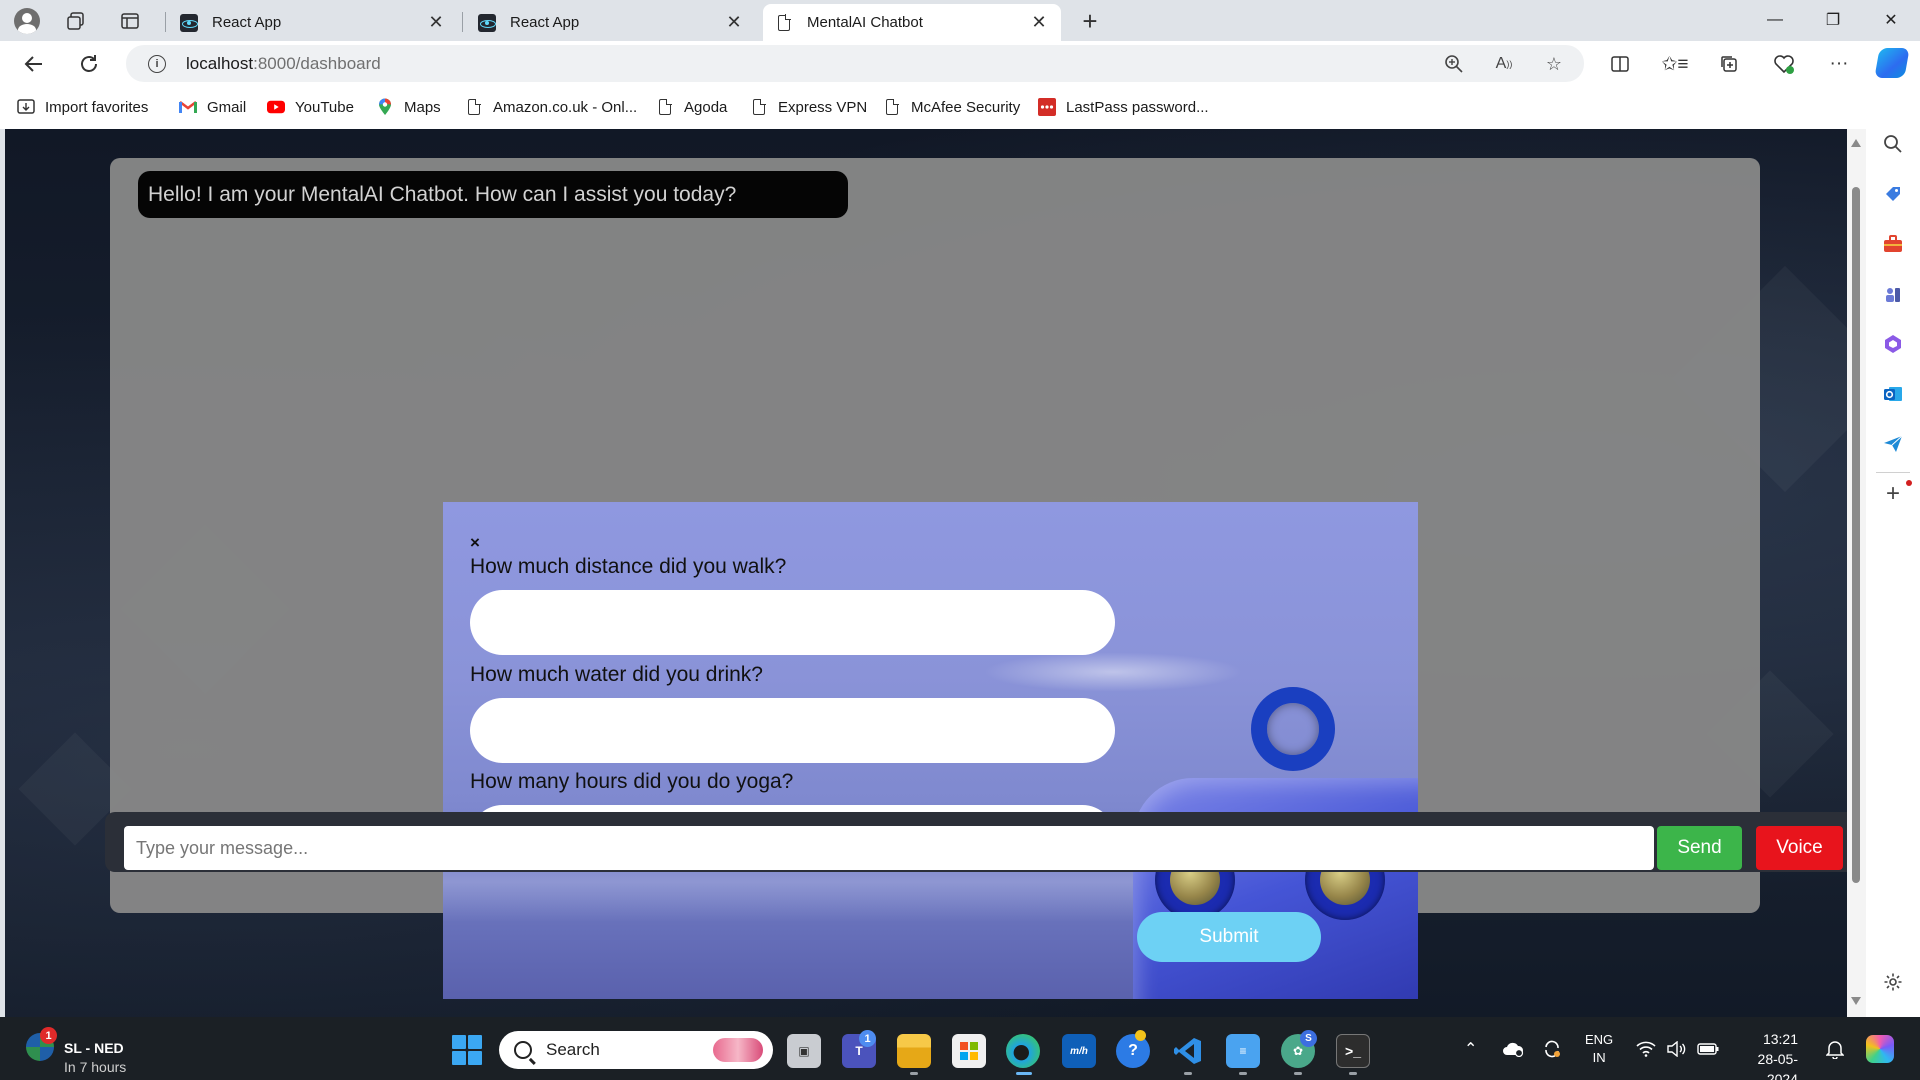  What do you see at coordinates (1620, 64) in the screenshot?
I see `split-screen-button` at bounding box center [1620, 64].